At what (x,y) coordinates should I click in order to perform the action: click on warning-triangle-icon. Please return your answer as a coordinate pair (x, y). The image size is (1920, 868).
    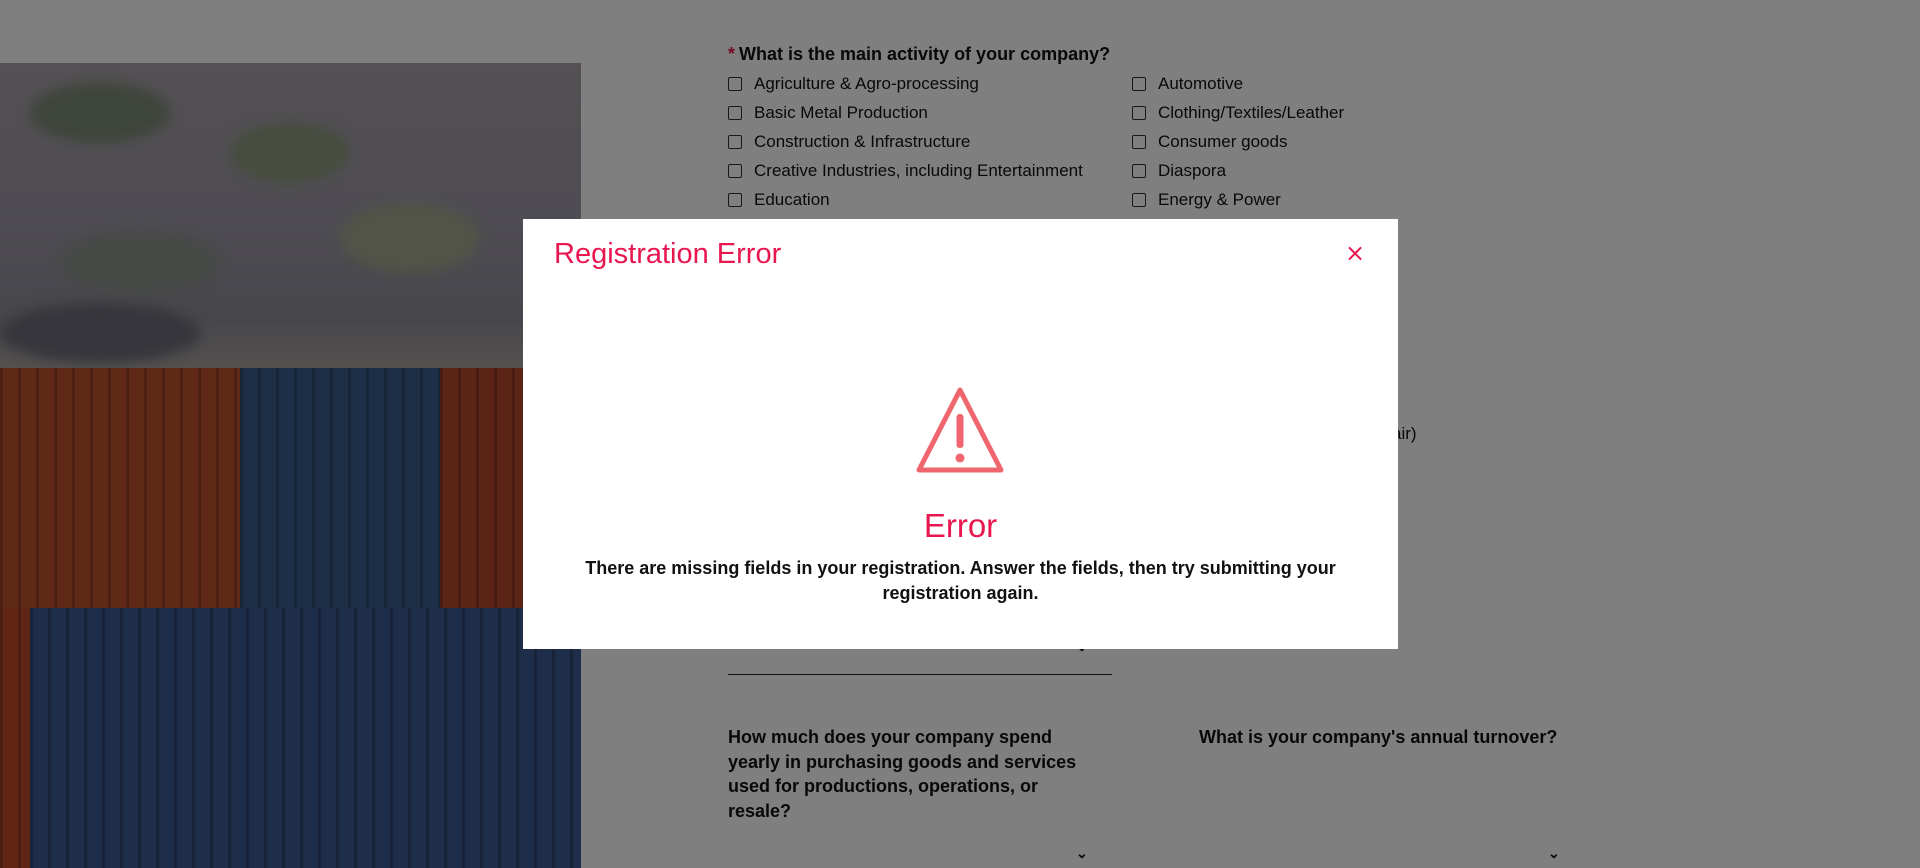
    Looking at the image, I should click on (960, 430).